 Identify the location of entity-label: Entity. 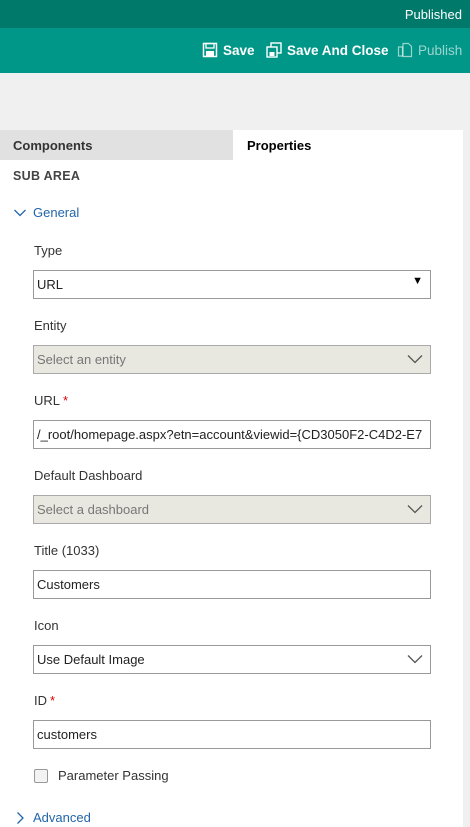
(50, 325).